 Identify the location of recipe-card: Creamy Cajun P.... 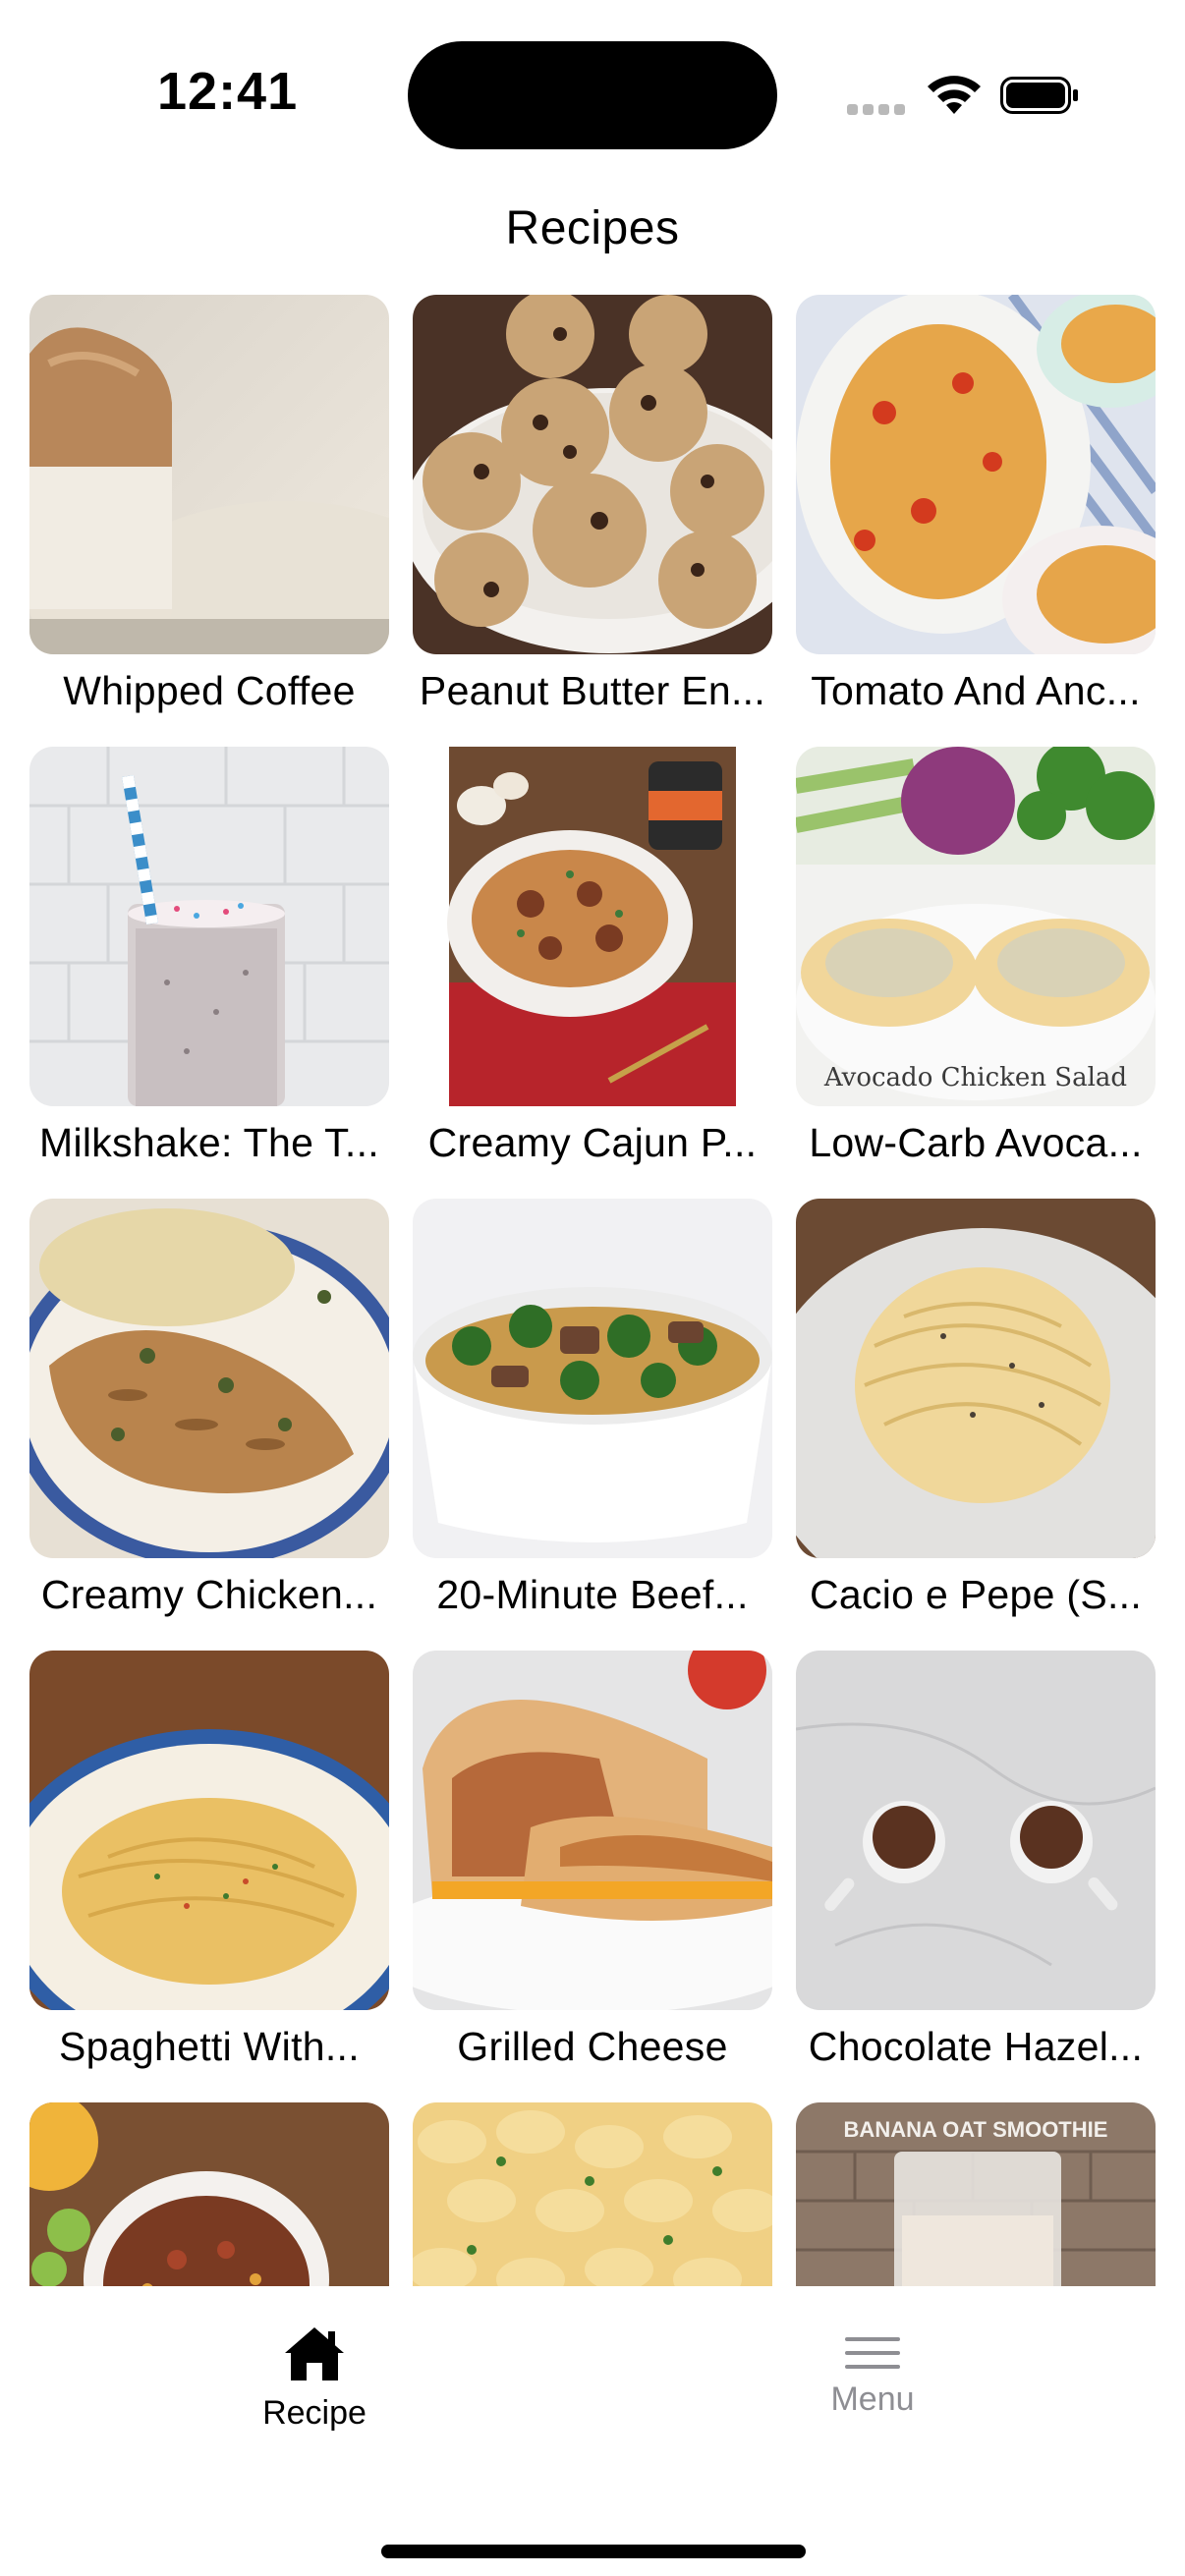
(592, 963).